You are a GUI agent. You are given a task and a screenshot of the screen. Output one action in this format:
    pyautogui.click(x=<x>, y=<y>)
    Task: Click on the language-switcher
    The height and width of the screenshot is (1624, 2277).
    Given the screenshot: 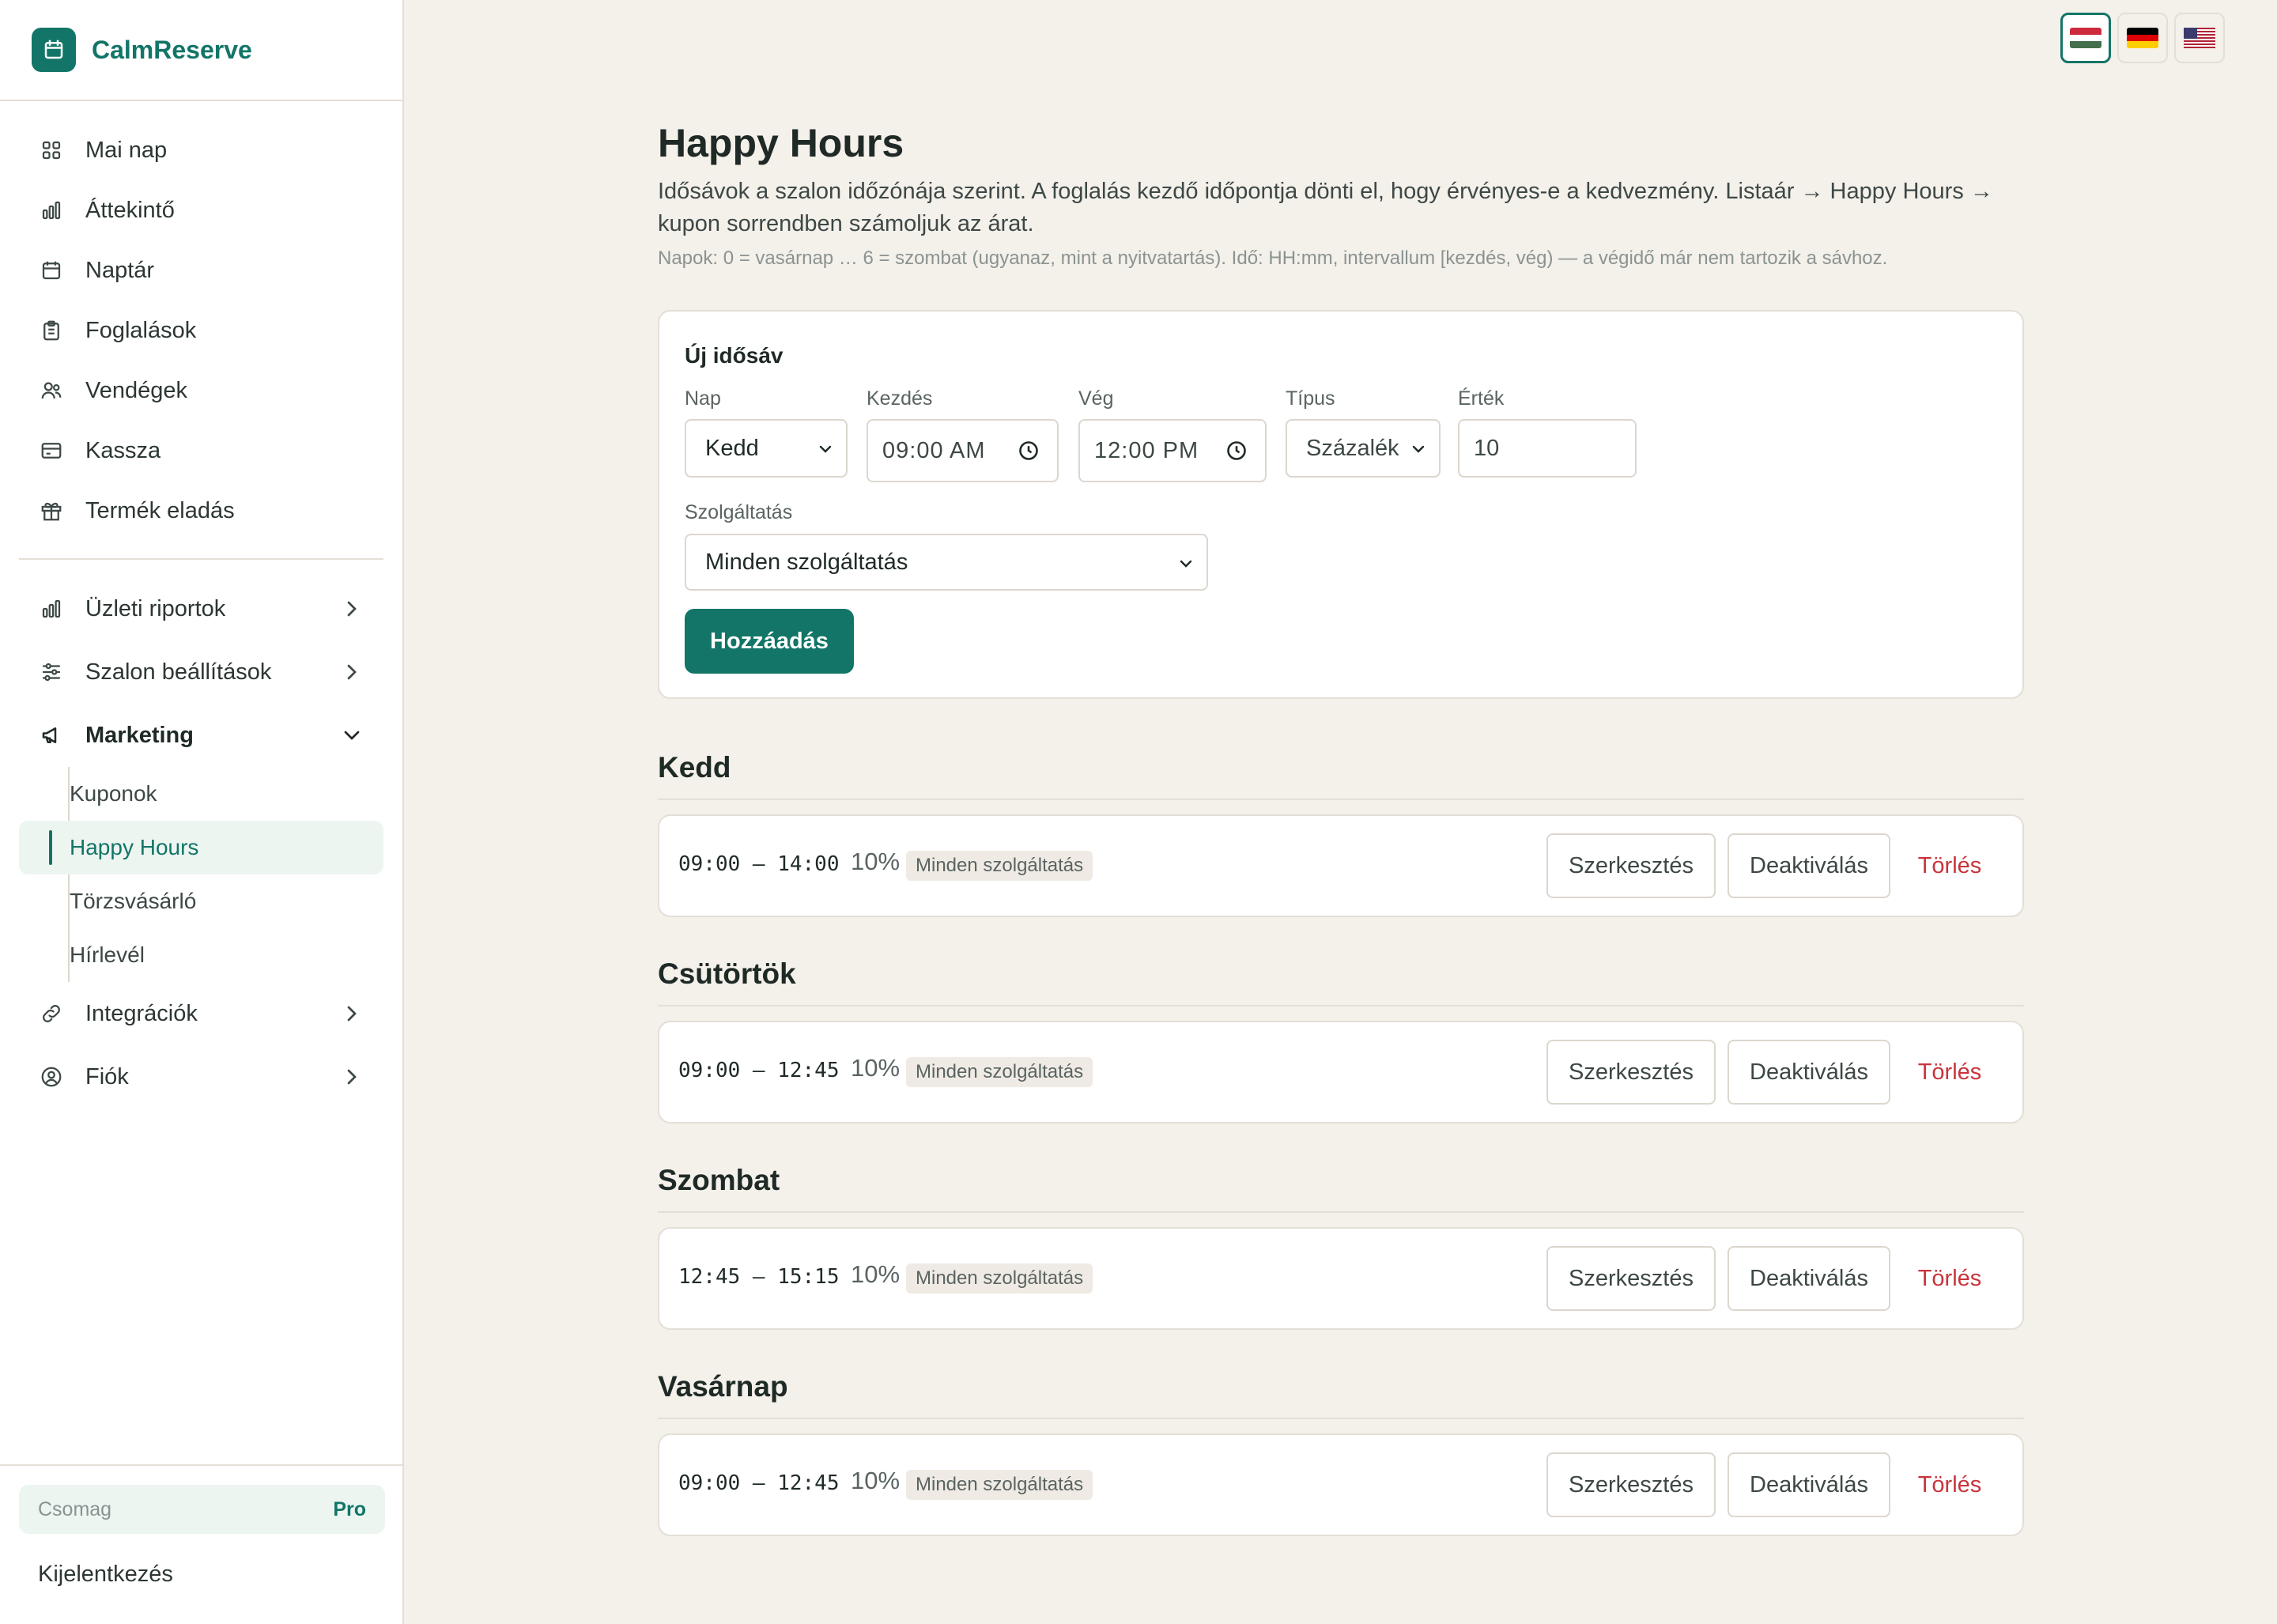 What is the action you would take?
    pyautogui.click(x=2142, y=38)
    